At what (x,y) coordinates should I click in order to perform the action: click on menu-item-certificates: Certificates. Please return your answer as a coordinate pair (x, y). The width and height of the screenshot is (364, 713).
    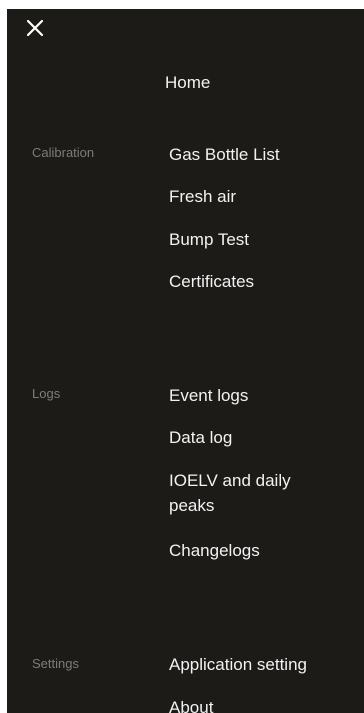
    Looking at the image, I should click on (211, 281).